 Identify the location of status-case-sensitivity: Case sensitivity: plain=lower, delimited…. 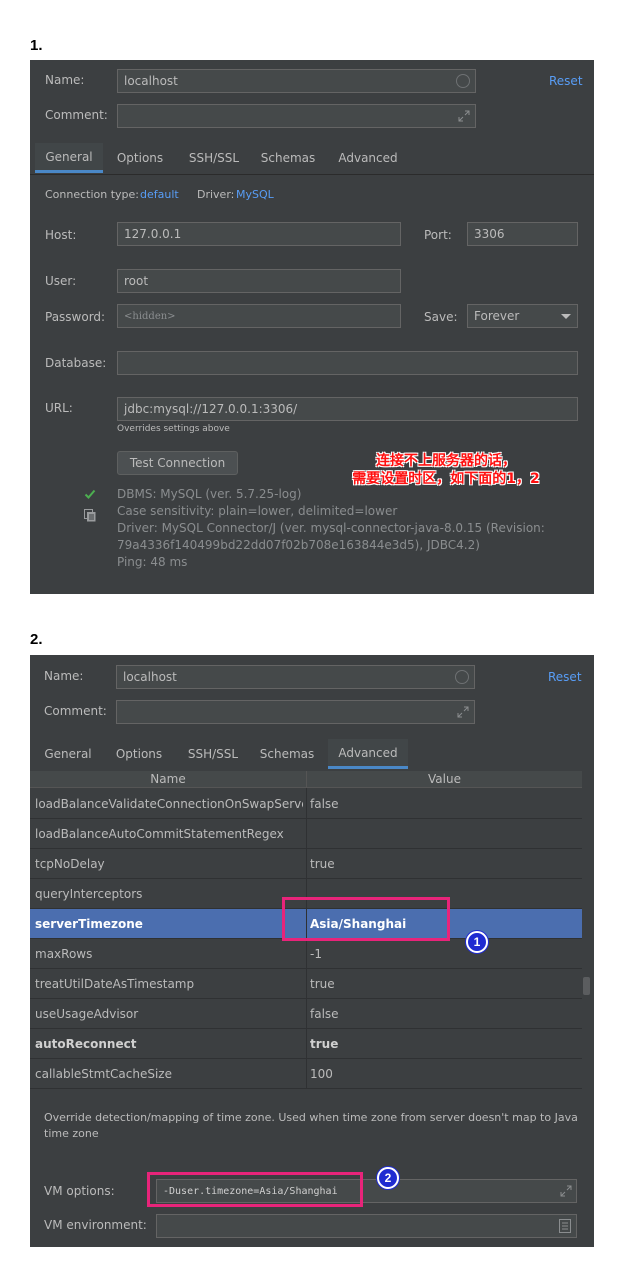
(257, 511).